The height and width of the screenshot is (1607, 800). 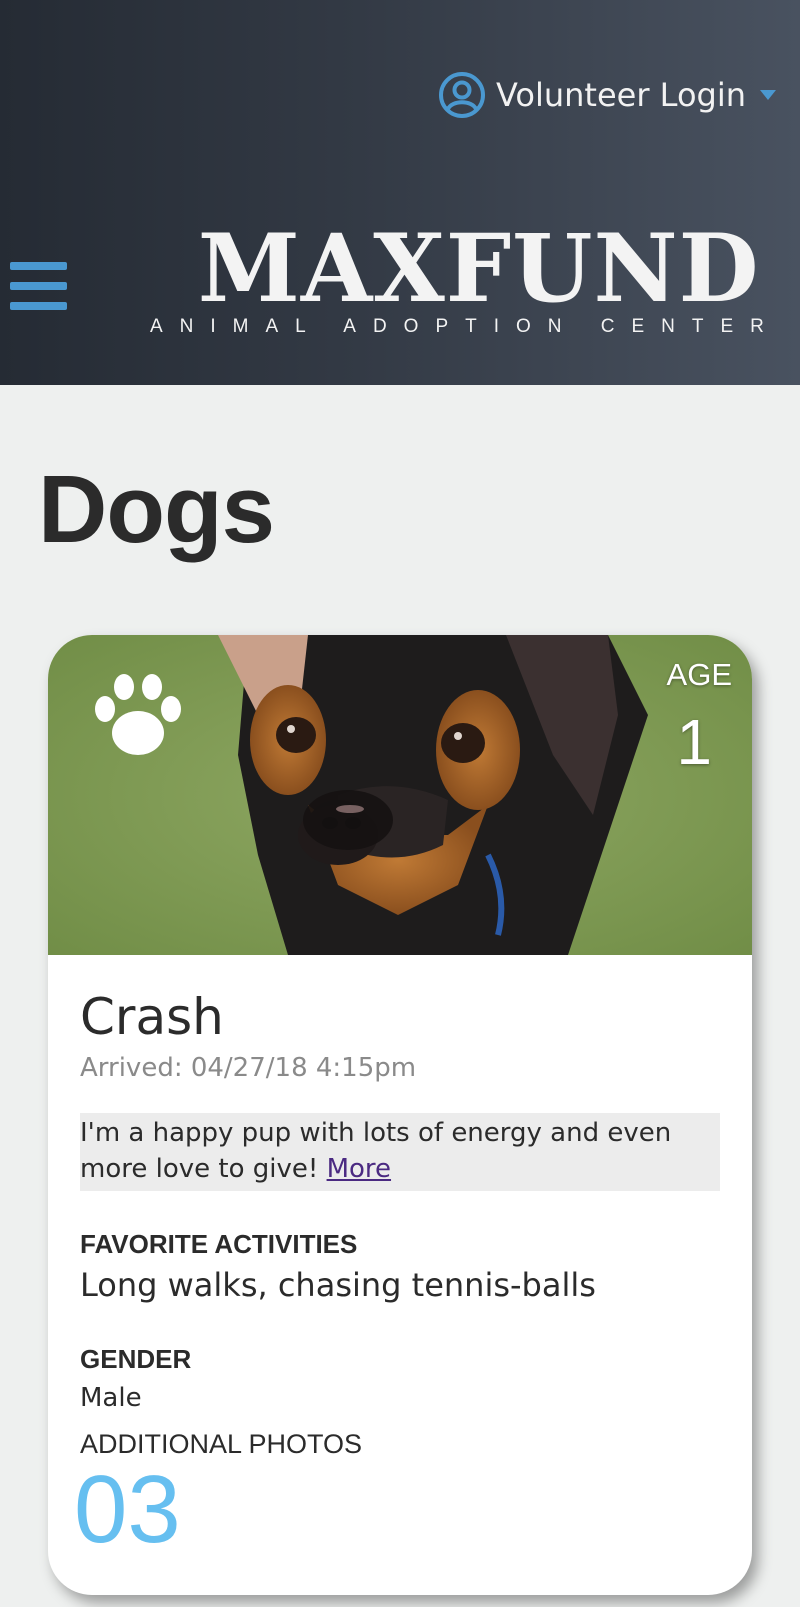 I want to click on caret-down-icon, so click(x=768, y=95).